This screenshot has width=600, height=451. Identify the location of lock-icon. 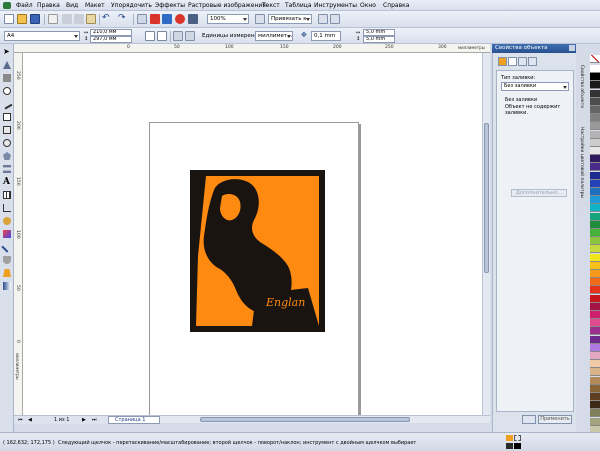
(529, 419).